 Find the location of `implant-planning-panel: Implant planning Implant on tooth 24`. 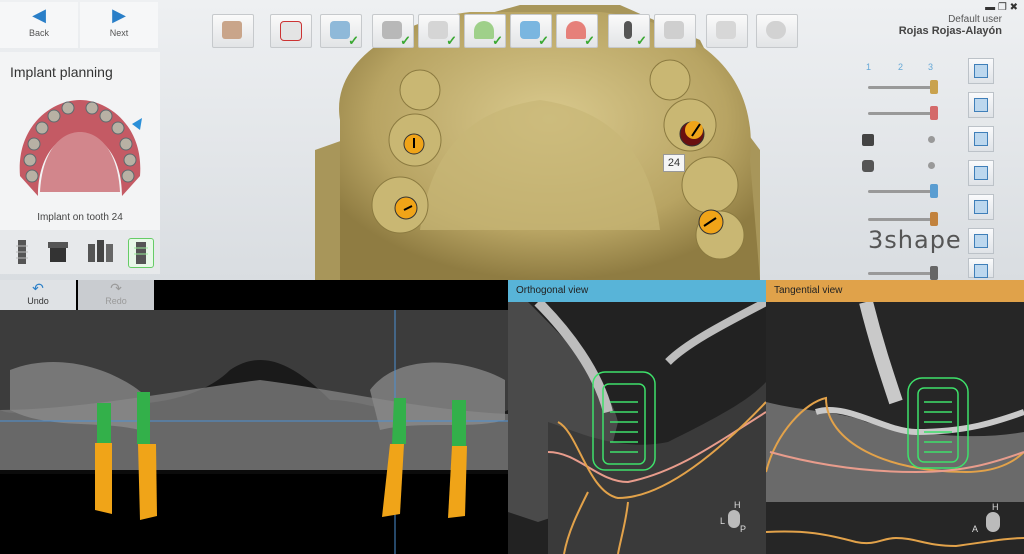

implant-planning-panel: Implant planning Implant on tooth 24 is located at coordinates (80, 163).